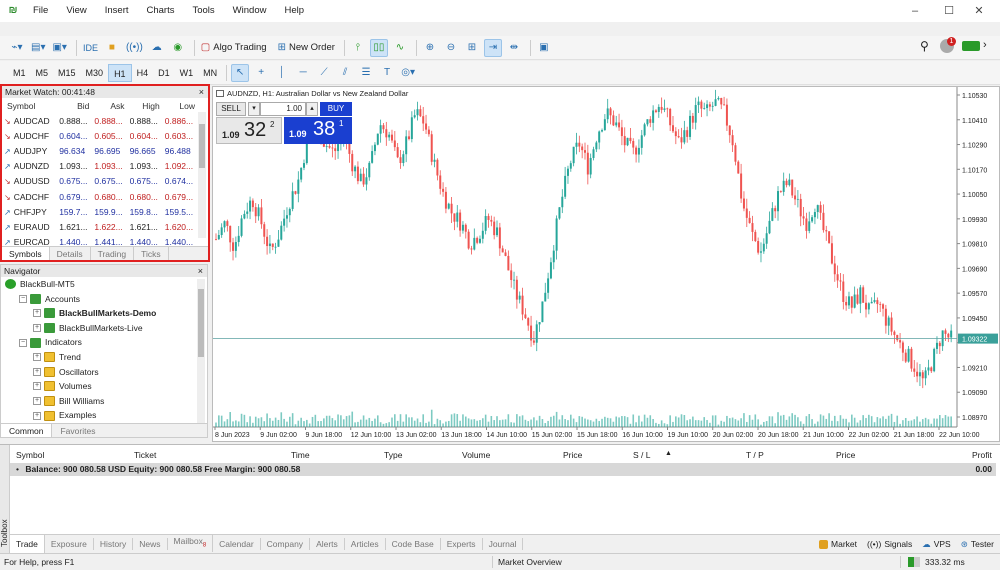  Describe the element at coordinates (451, 48) in the screenshot. I see `zoom-out-icon: ⊖` at that location.